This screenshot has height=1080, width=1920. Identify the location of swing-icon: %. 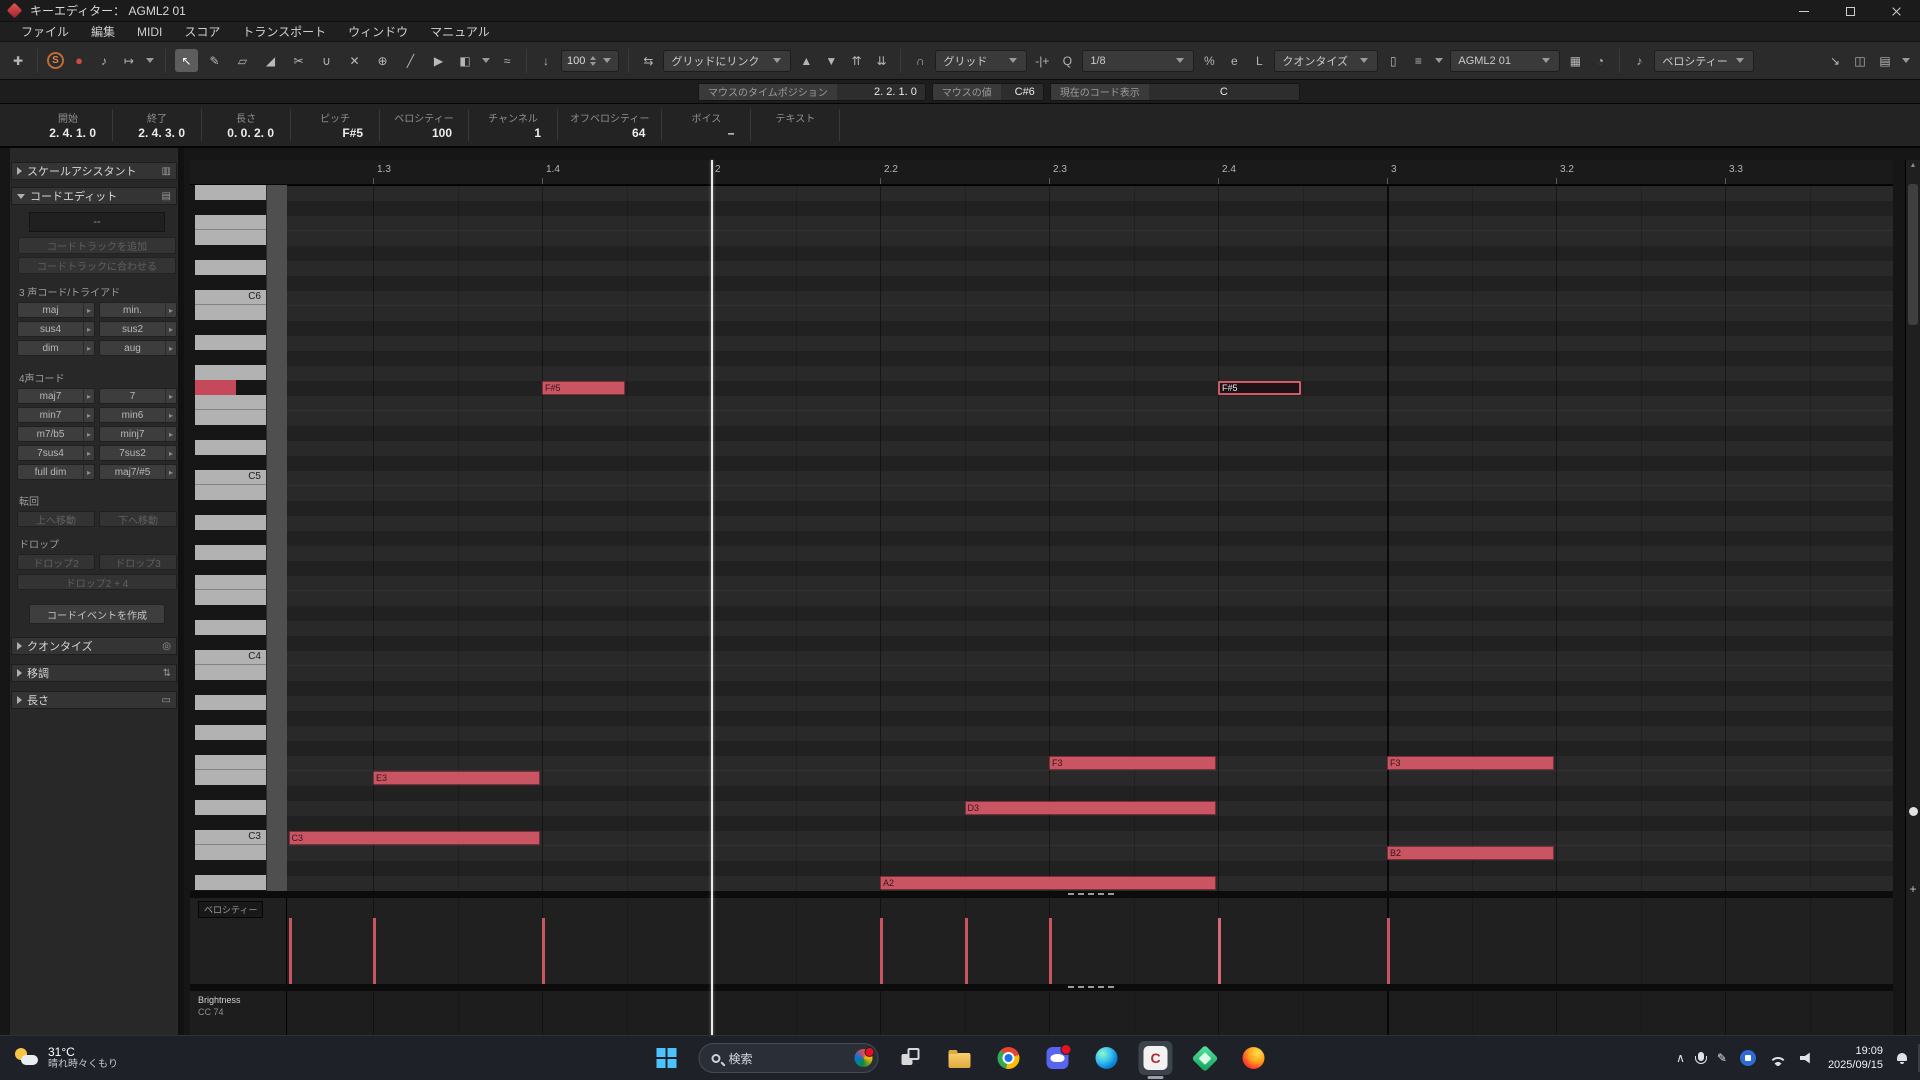
(1209, 61).